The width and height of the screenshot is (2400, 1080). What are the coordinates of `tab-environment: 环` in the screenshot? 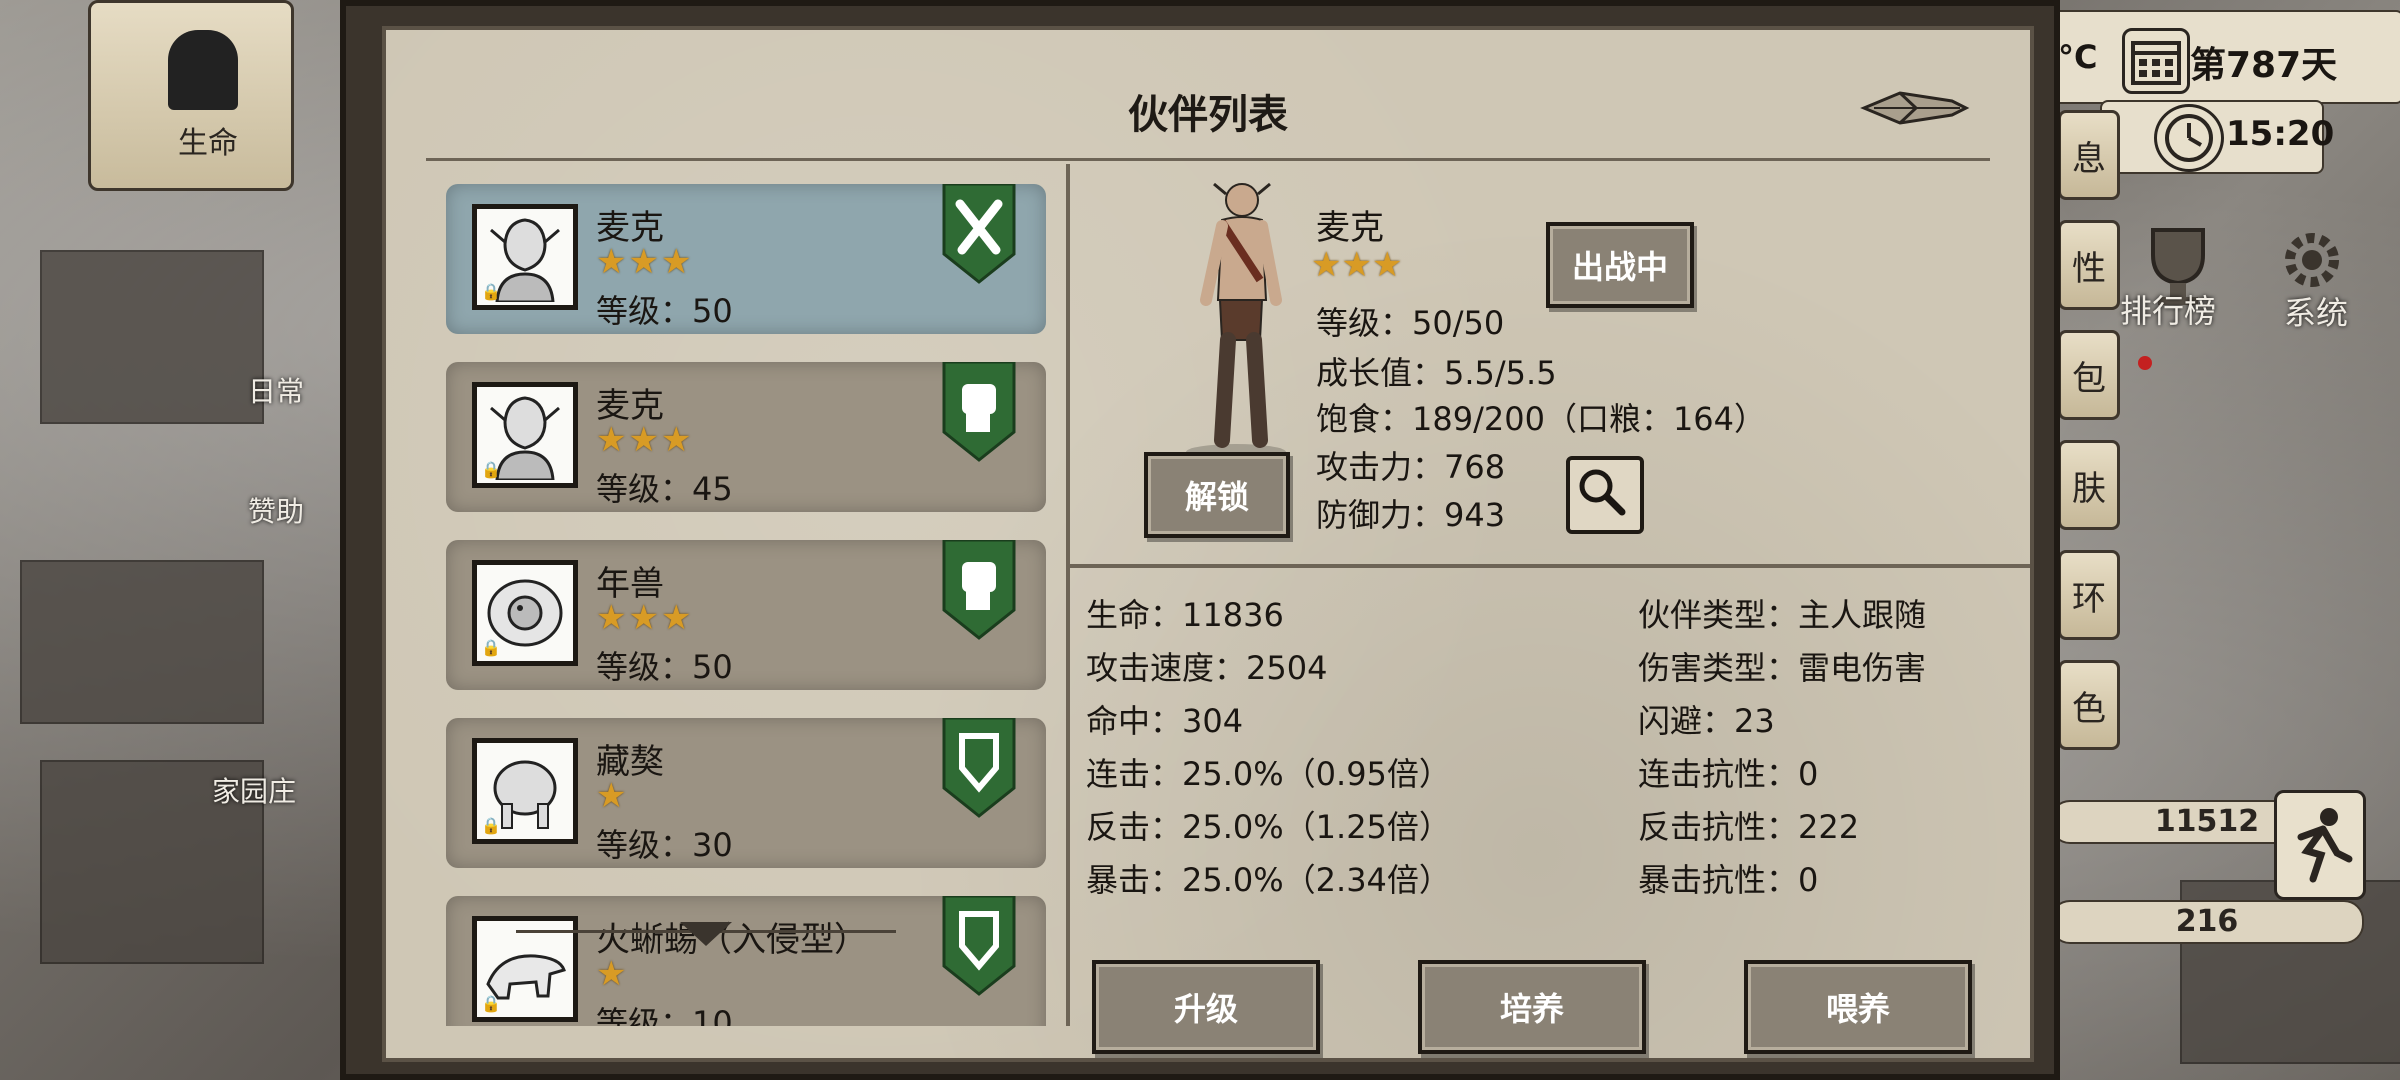 It's located at (2089, 595).